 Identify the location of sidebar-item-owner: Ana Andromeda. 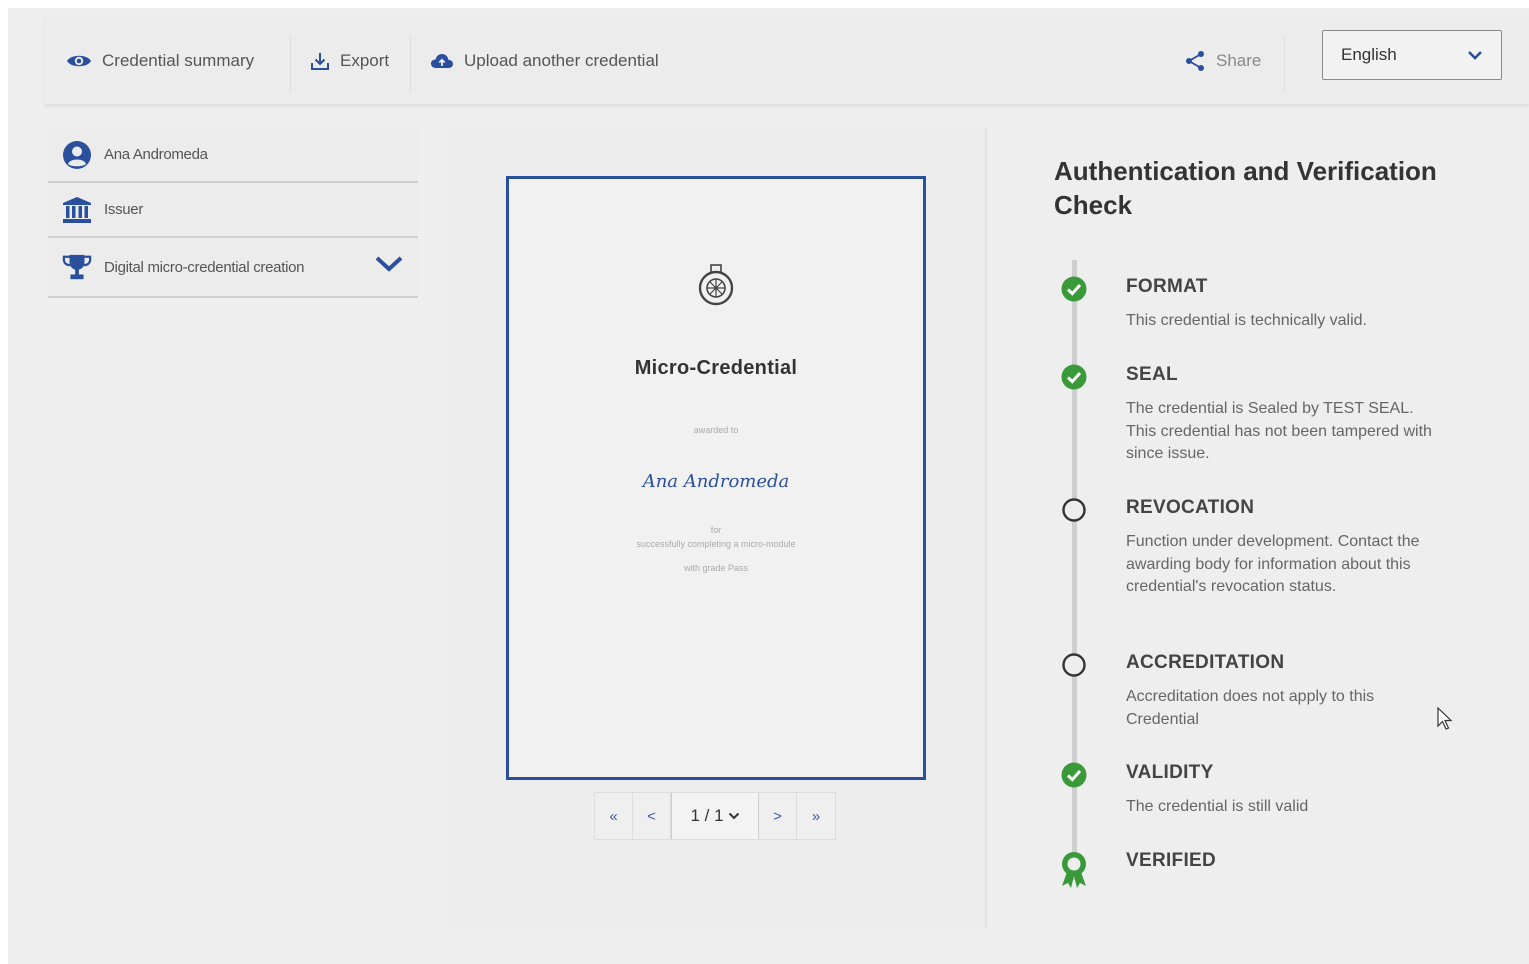
(233, 155).